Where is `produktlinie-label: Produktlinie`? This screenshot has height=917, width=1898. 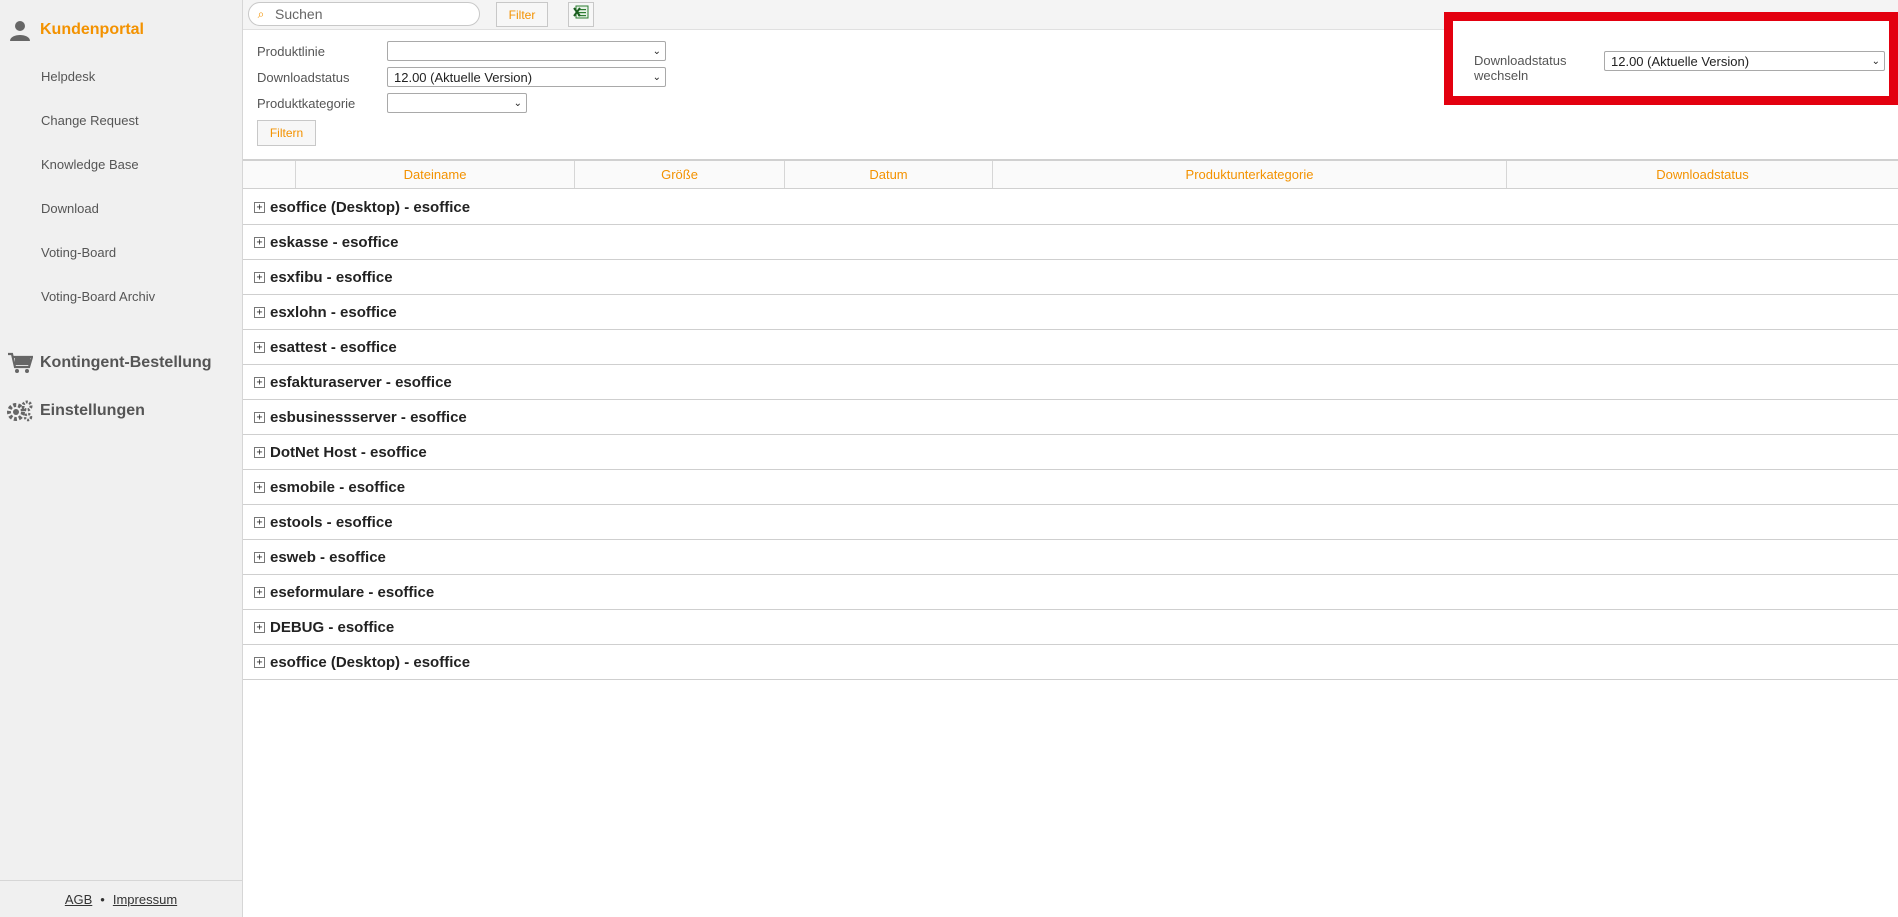
produktlinie-label: Produktlinie is located at coordinates (291, 51).